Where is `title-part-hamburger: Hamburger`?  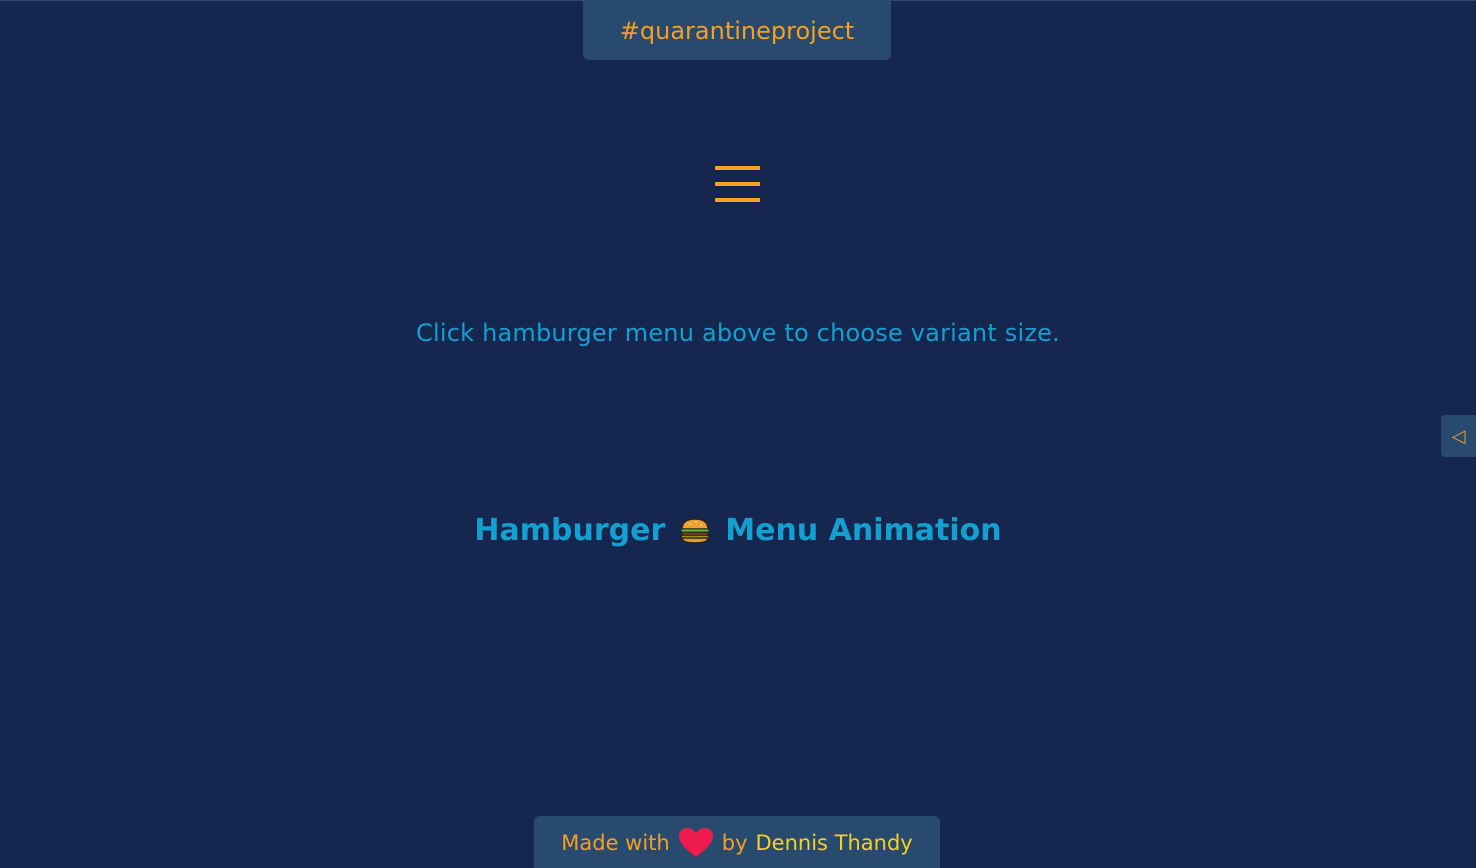
title-part-hamburger: Hamburger is located at coordinates (570, 530).